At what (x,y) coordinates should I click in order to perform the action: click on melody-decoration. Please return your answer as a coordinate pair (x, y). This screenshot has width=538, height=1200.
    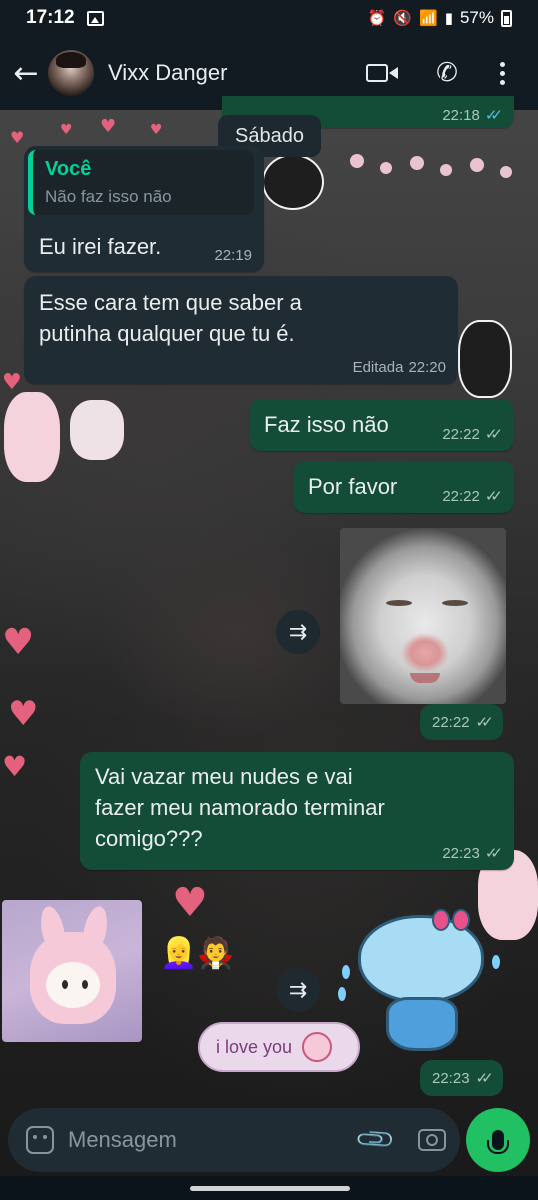
    Looking at the image, I should click on (32, 437).